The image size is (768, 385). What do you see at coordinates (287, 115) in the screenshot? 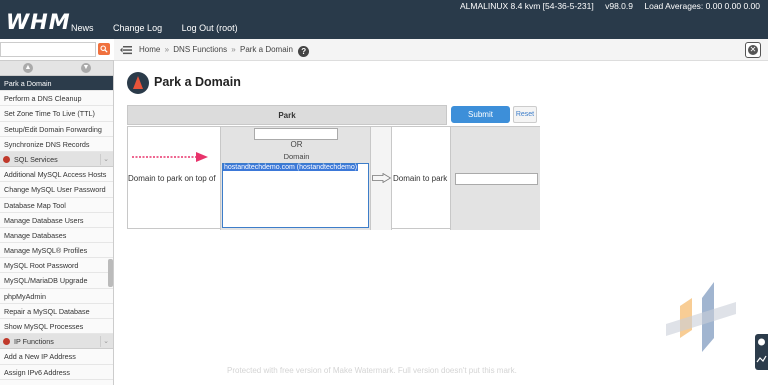
I see `park-header: Park` at bounding box center [287, 115].